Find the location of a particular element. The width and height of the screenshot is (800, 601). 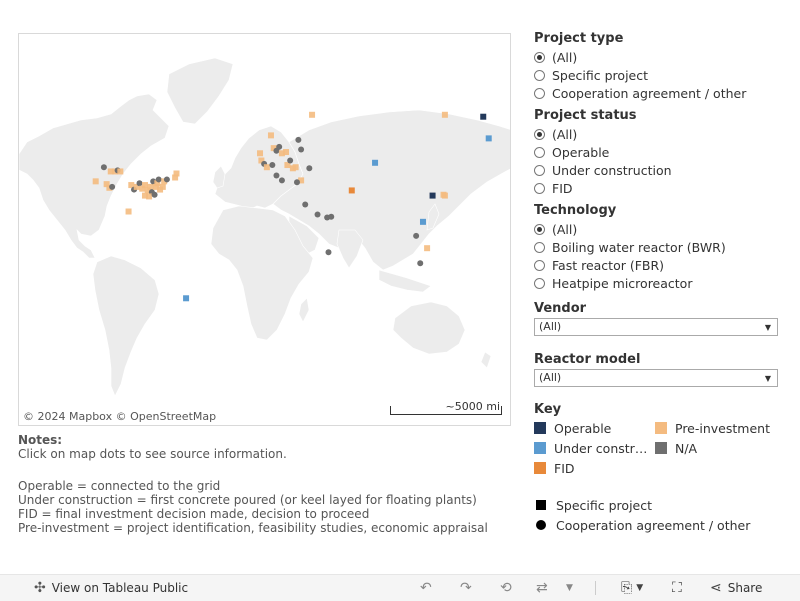

redo-button: ↷ is located at coordinates (466, 588).